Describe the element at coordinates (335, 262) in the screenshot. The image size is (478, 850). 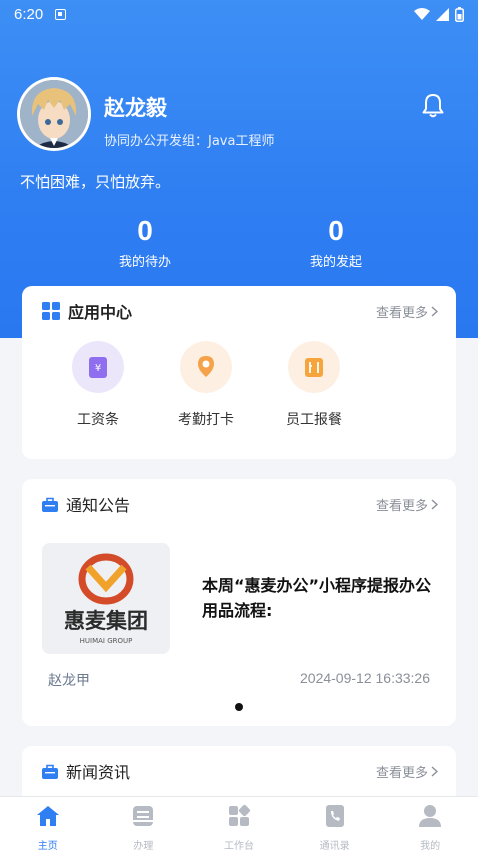
I see `stat-initiated-label: 我的发起` at that location.